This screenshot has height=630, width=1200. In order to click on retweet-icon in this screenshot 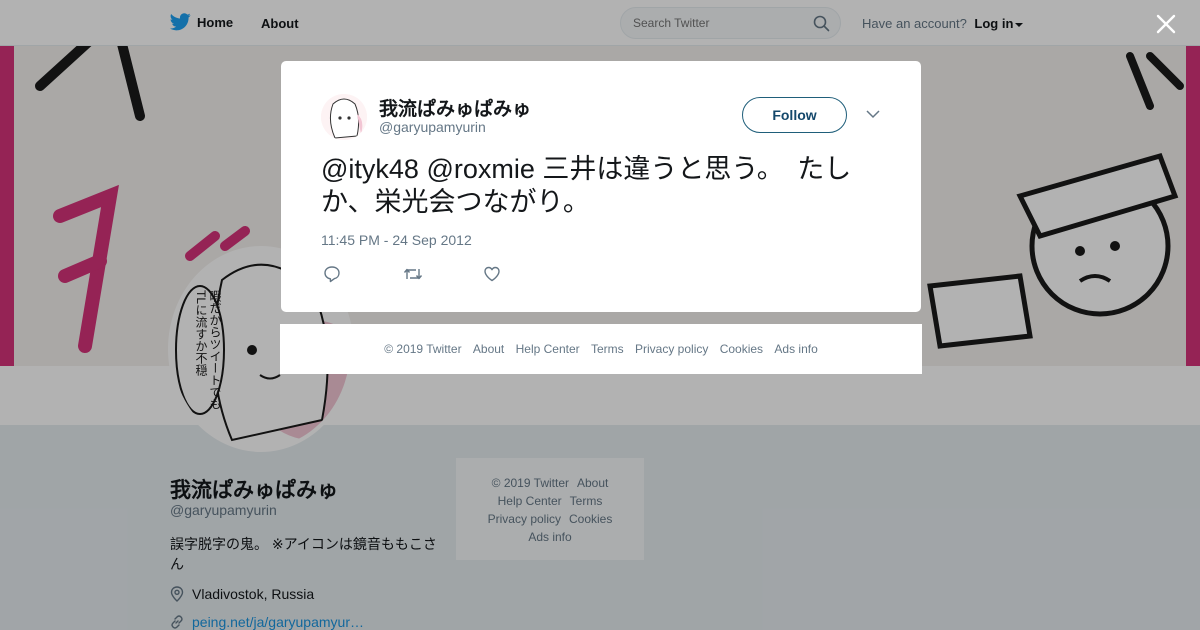, I will do `click(413, 274)`.